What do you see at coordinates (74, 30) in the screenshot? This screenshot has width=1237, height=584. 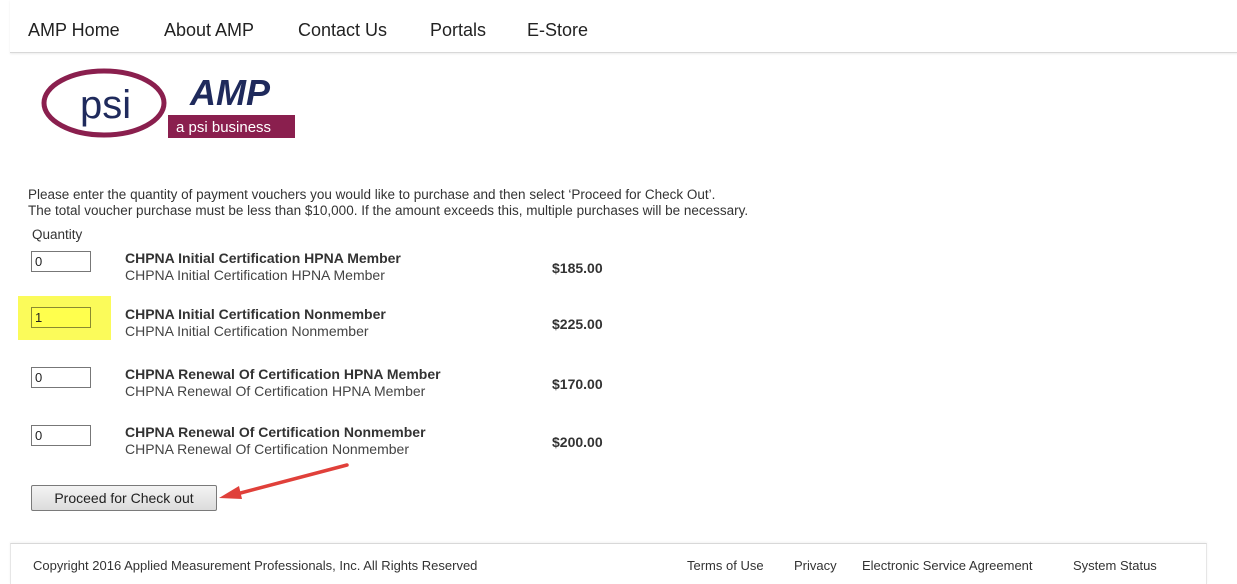 I see `nav-amp-home: AMP Home` at bounding box center [74, 30].